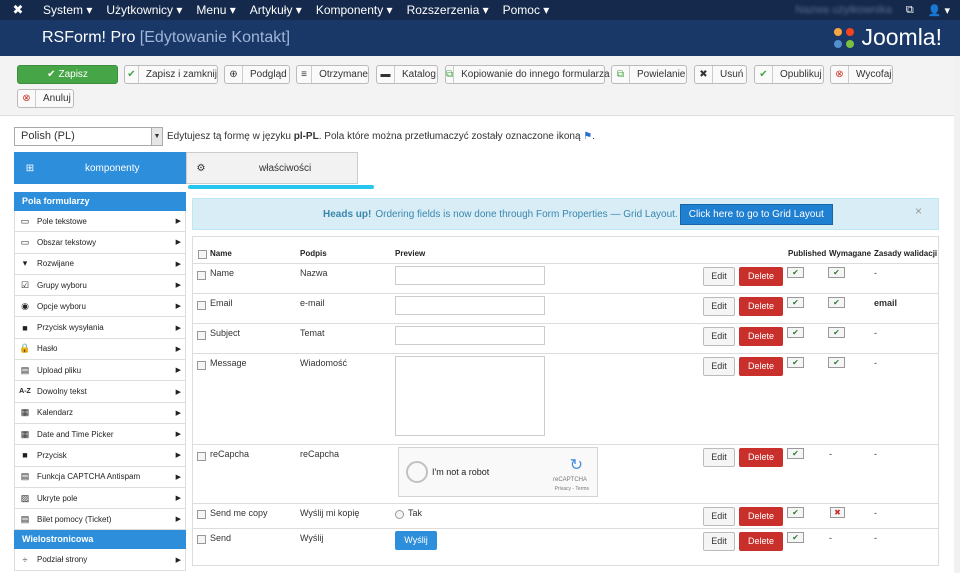  What do you see at coordinates (100, 264) in the screenshot?
I see `sidebar-item-dropdown: ▾ Rozwijane ▶` at bounding box center [100, 264].